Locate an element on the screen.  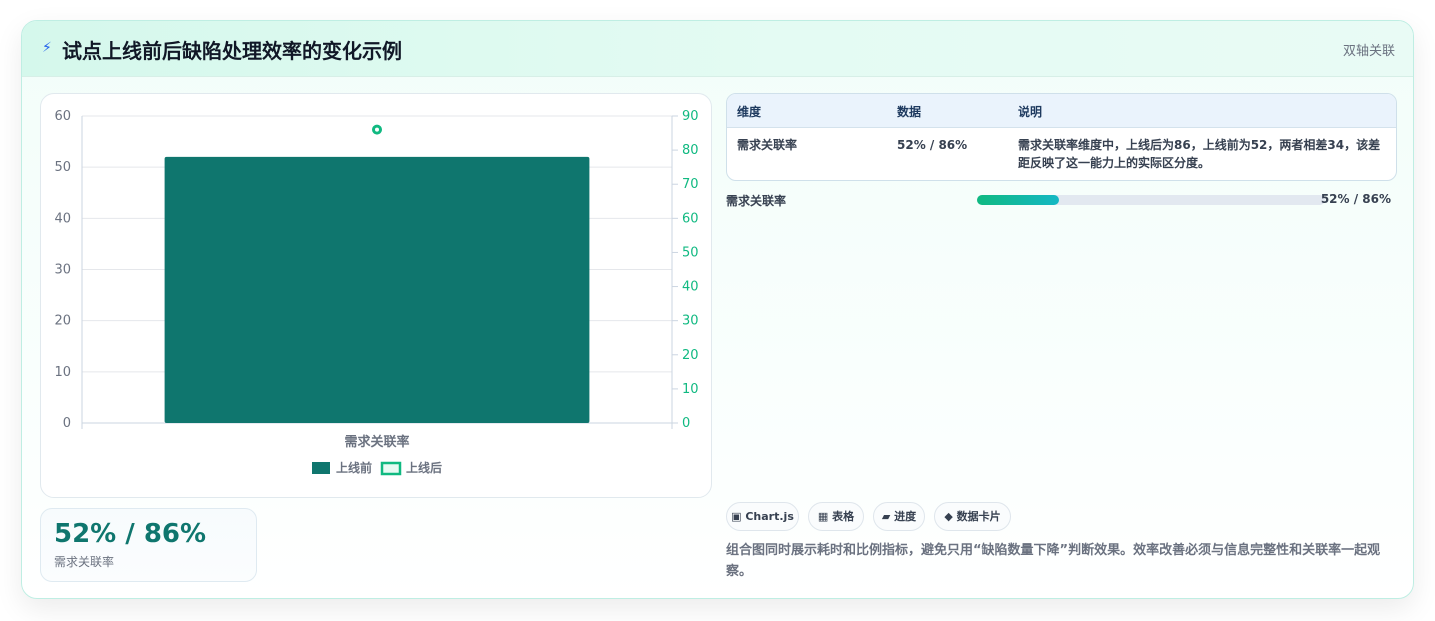
chip-data-card: ◆ 数据卡片 is located at coordinates (972, 516).